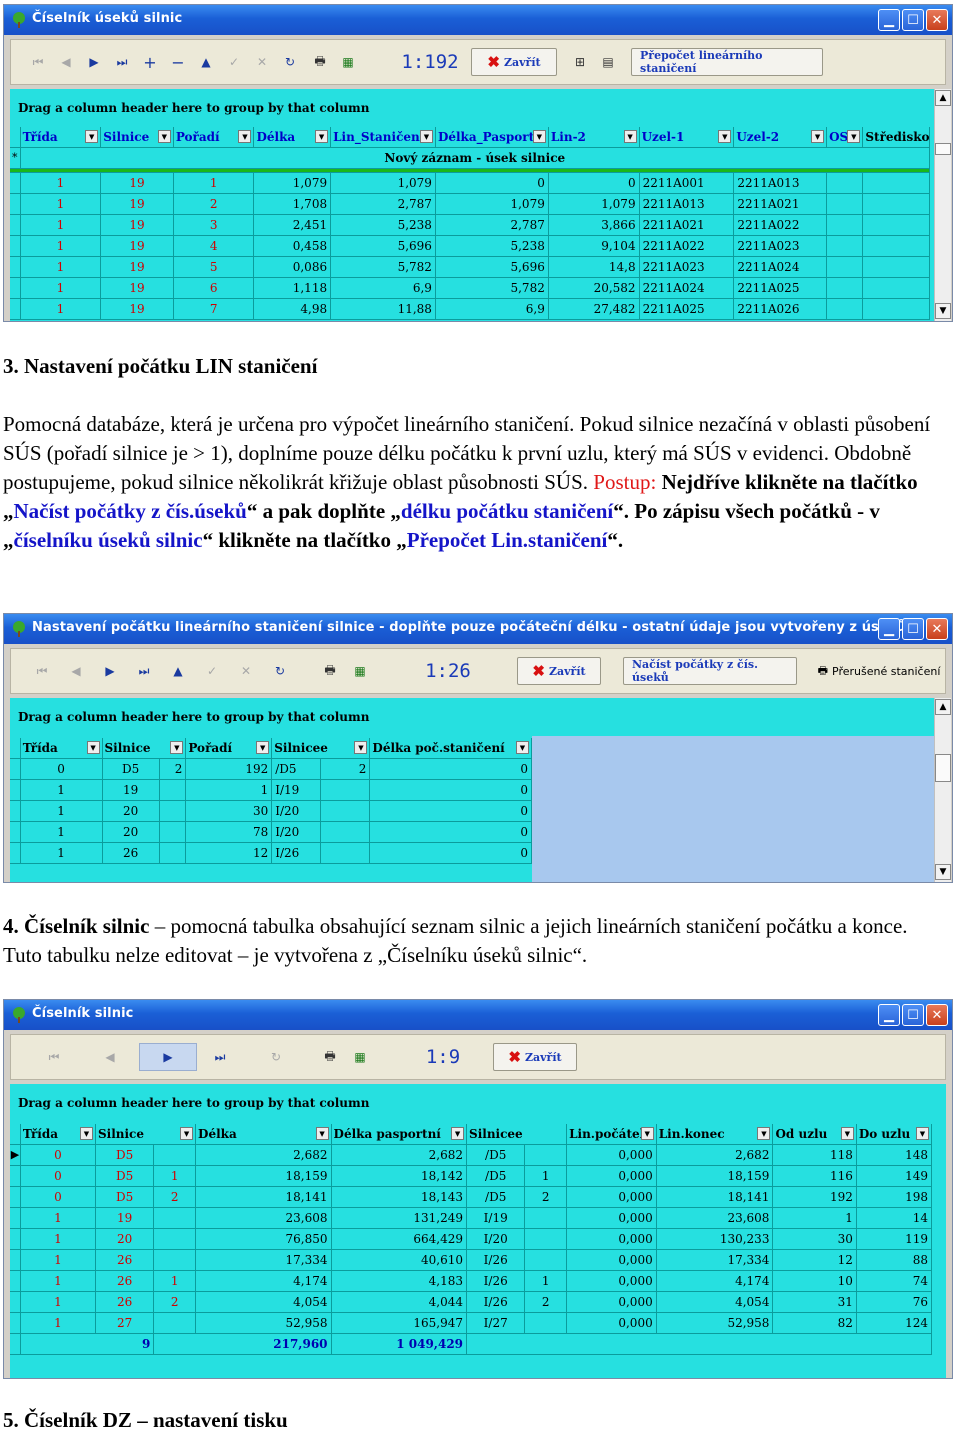  What do you see at coordinates (271, 790) in the screenshot?
I see `table-row: 1 19 1 I/19 0` at bounding box center [271, 790].